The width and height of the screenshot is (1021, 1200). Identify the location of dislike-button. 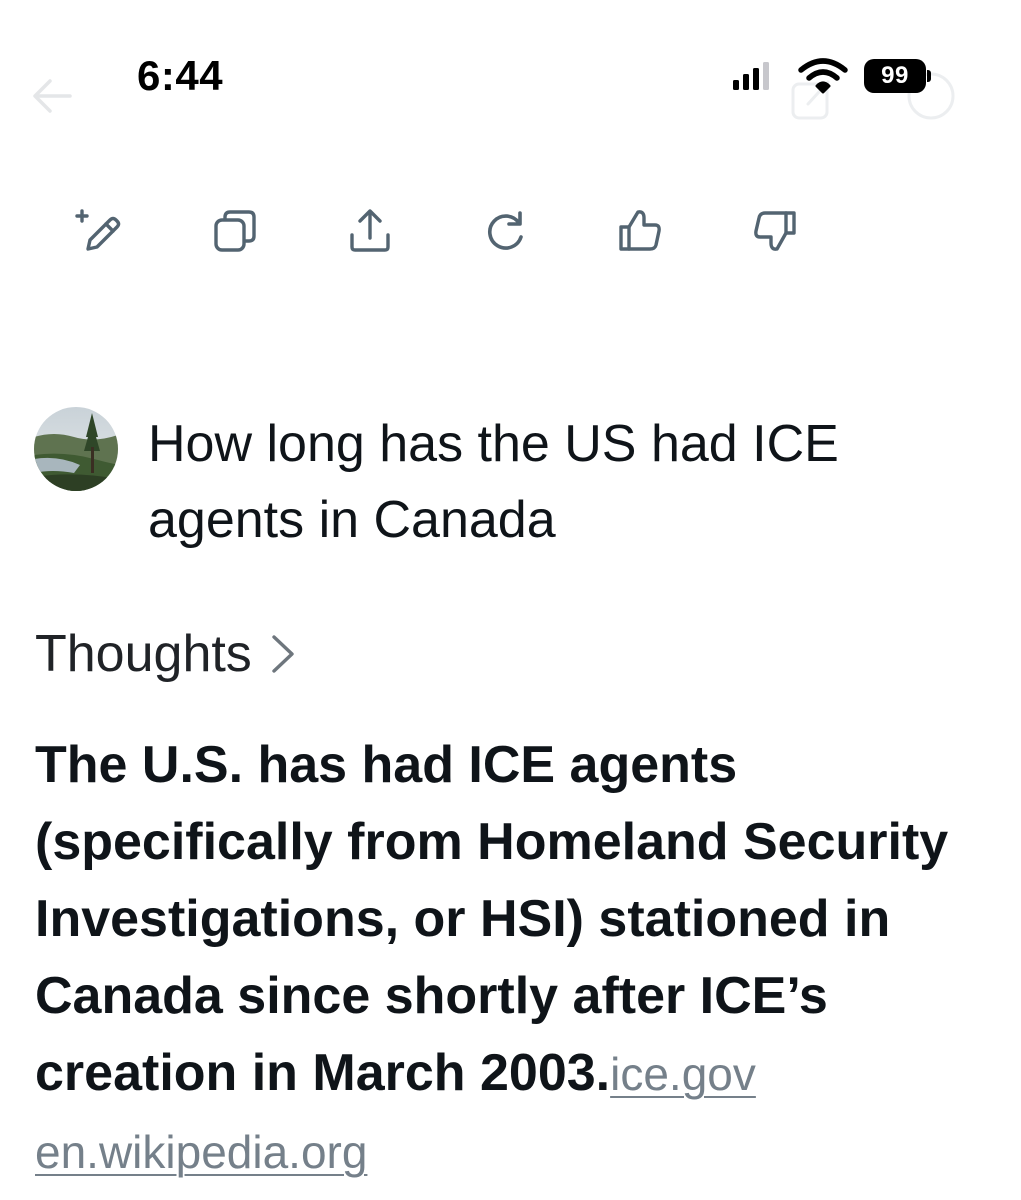
(775, 231).